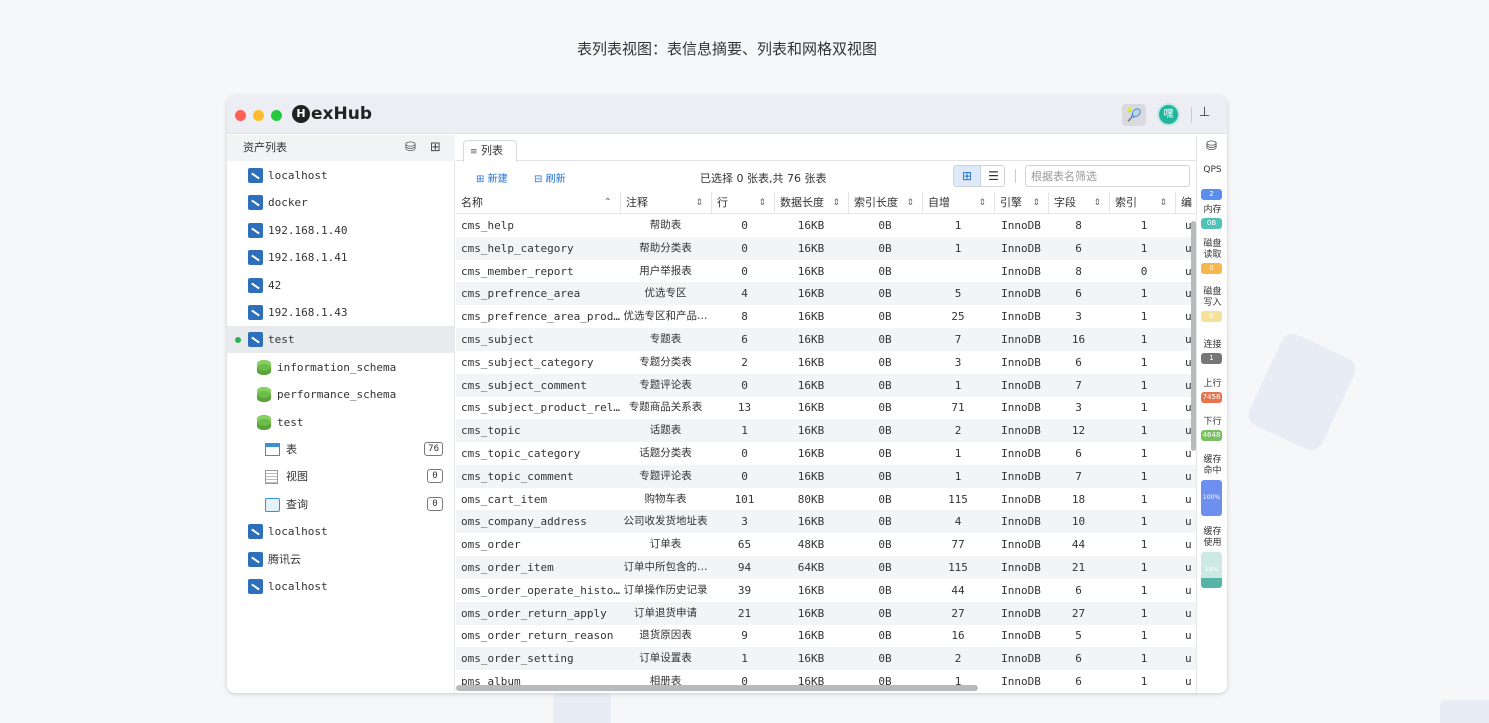 This screenshot has width=1489, height=723. I want to click on column-header: 注释 ⇕, so click(665, 203).